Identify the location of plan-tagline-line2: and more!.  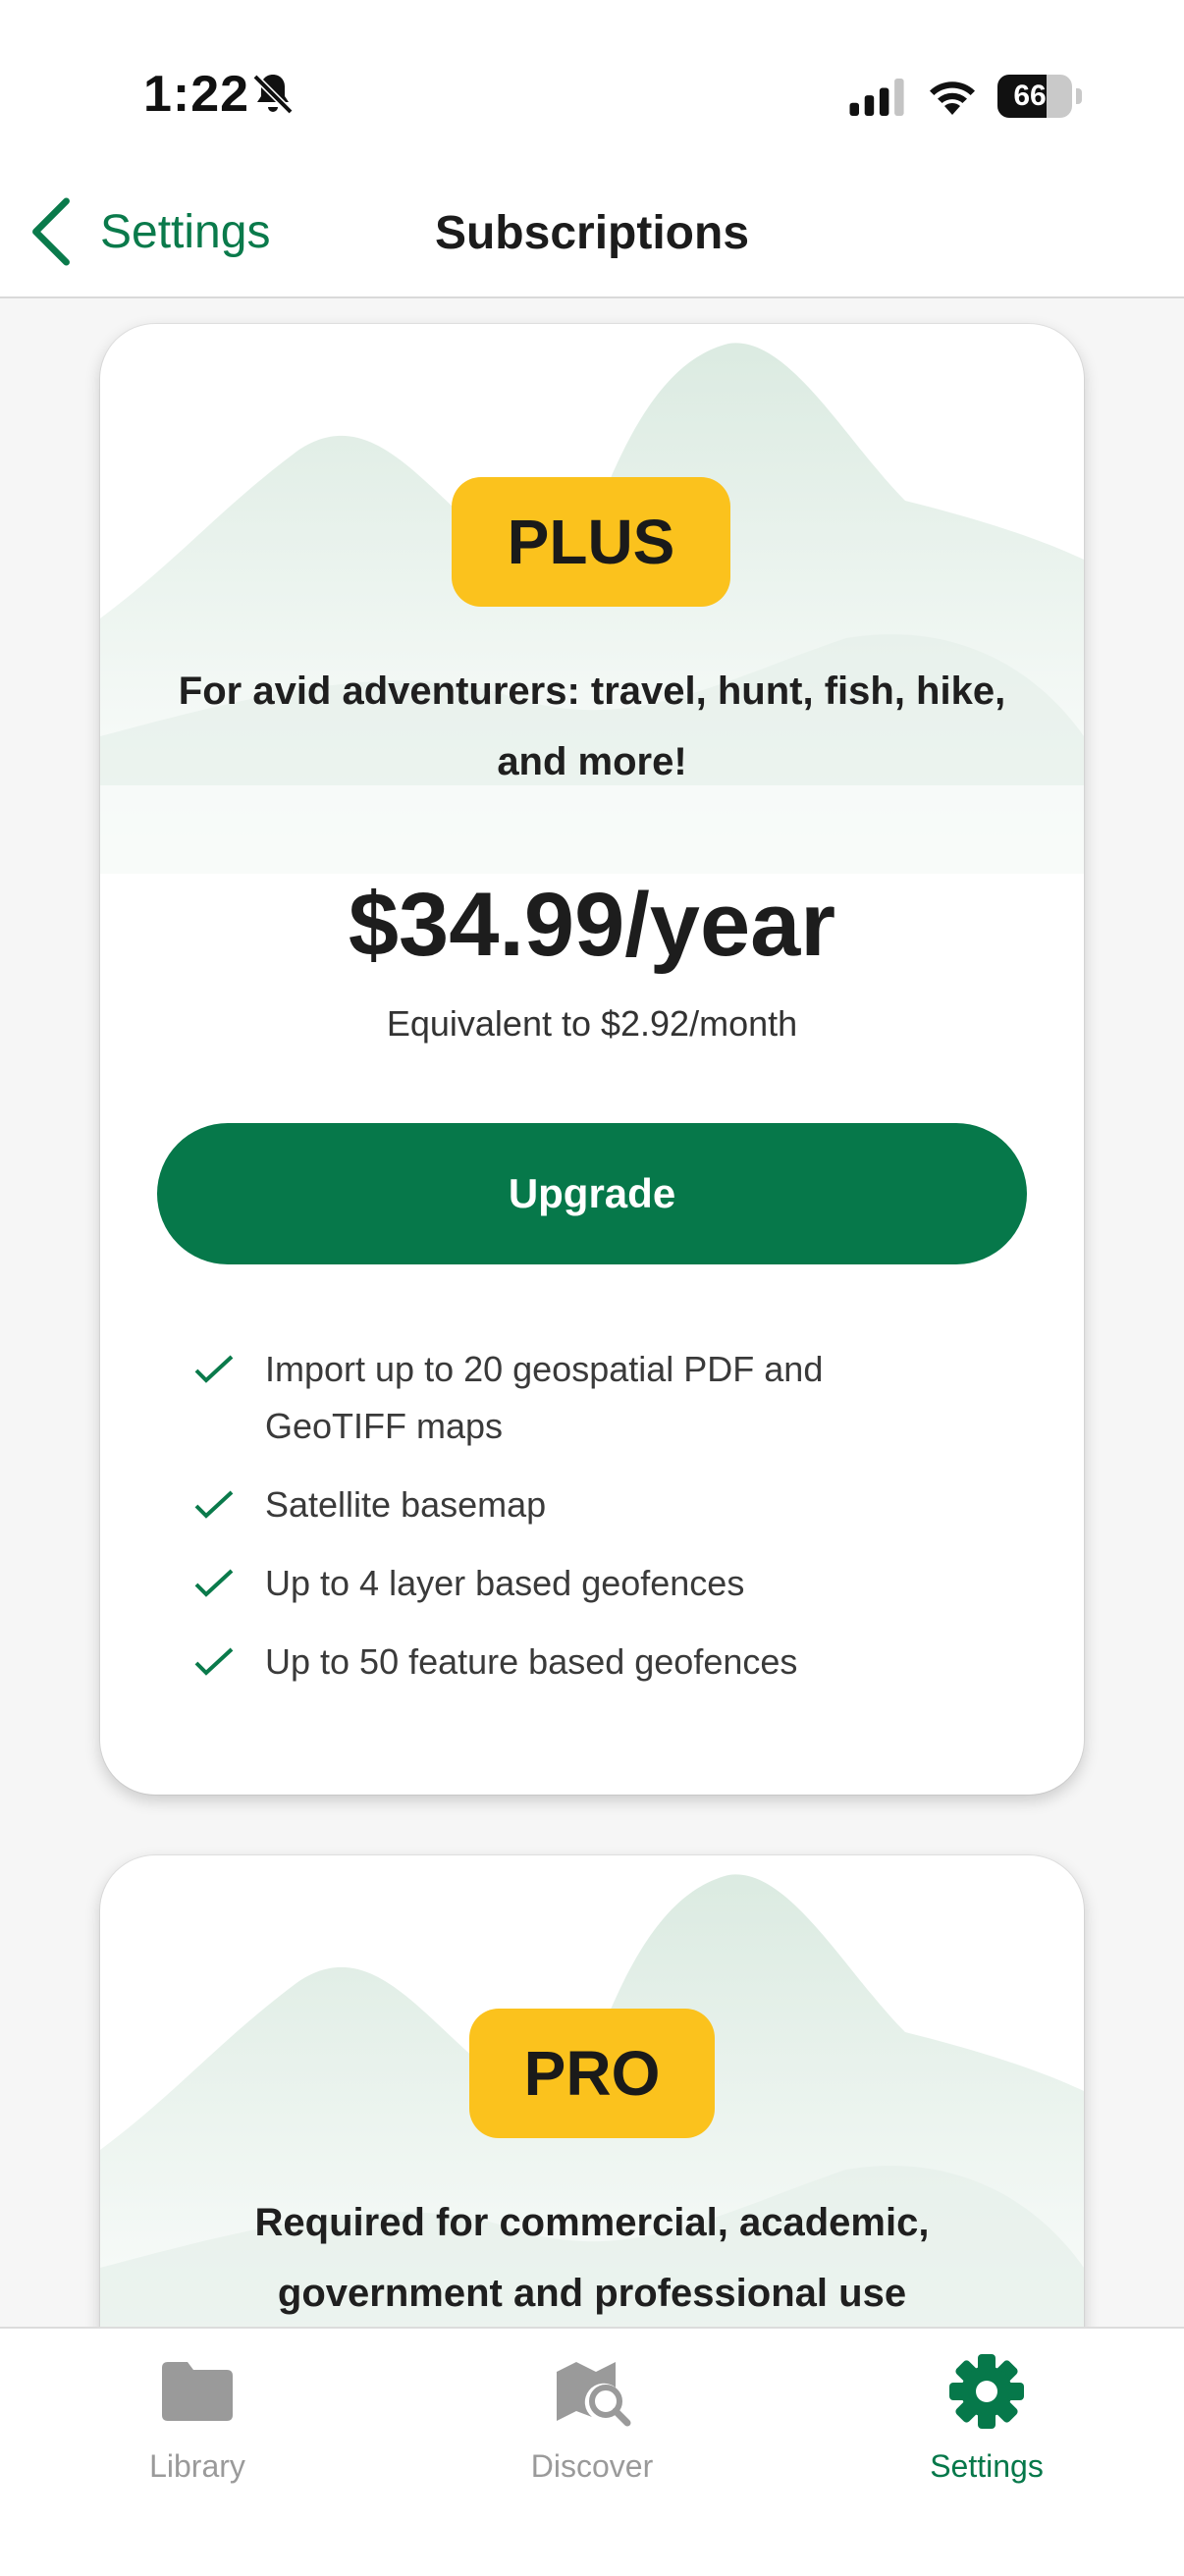
(592, 761).